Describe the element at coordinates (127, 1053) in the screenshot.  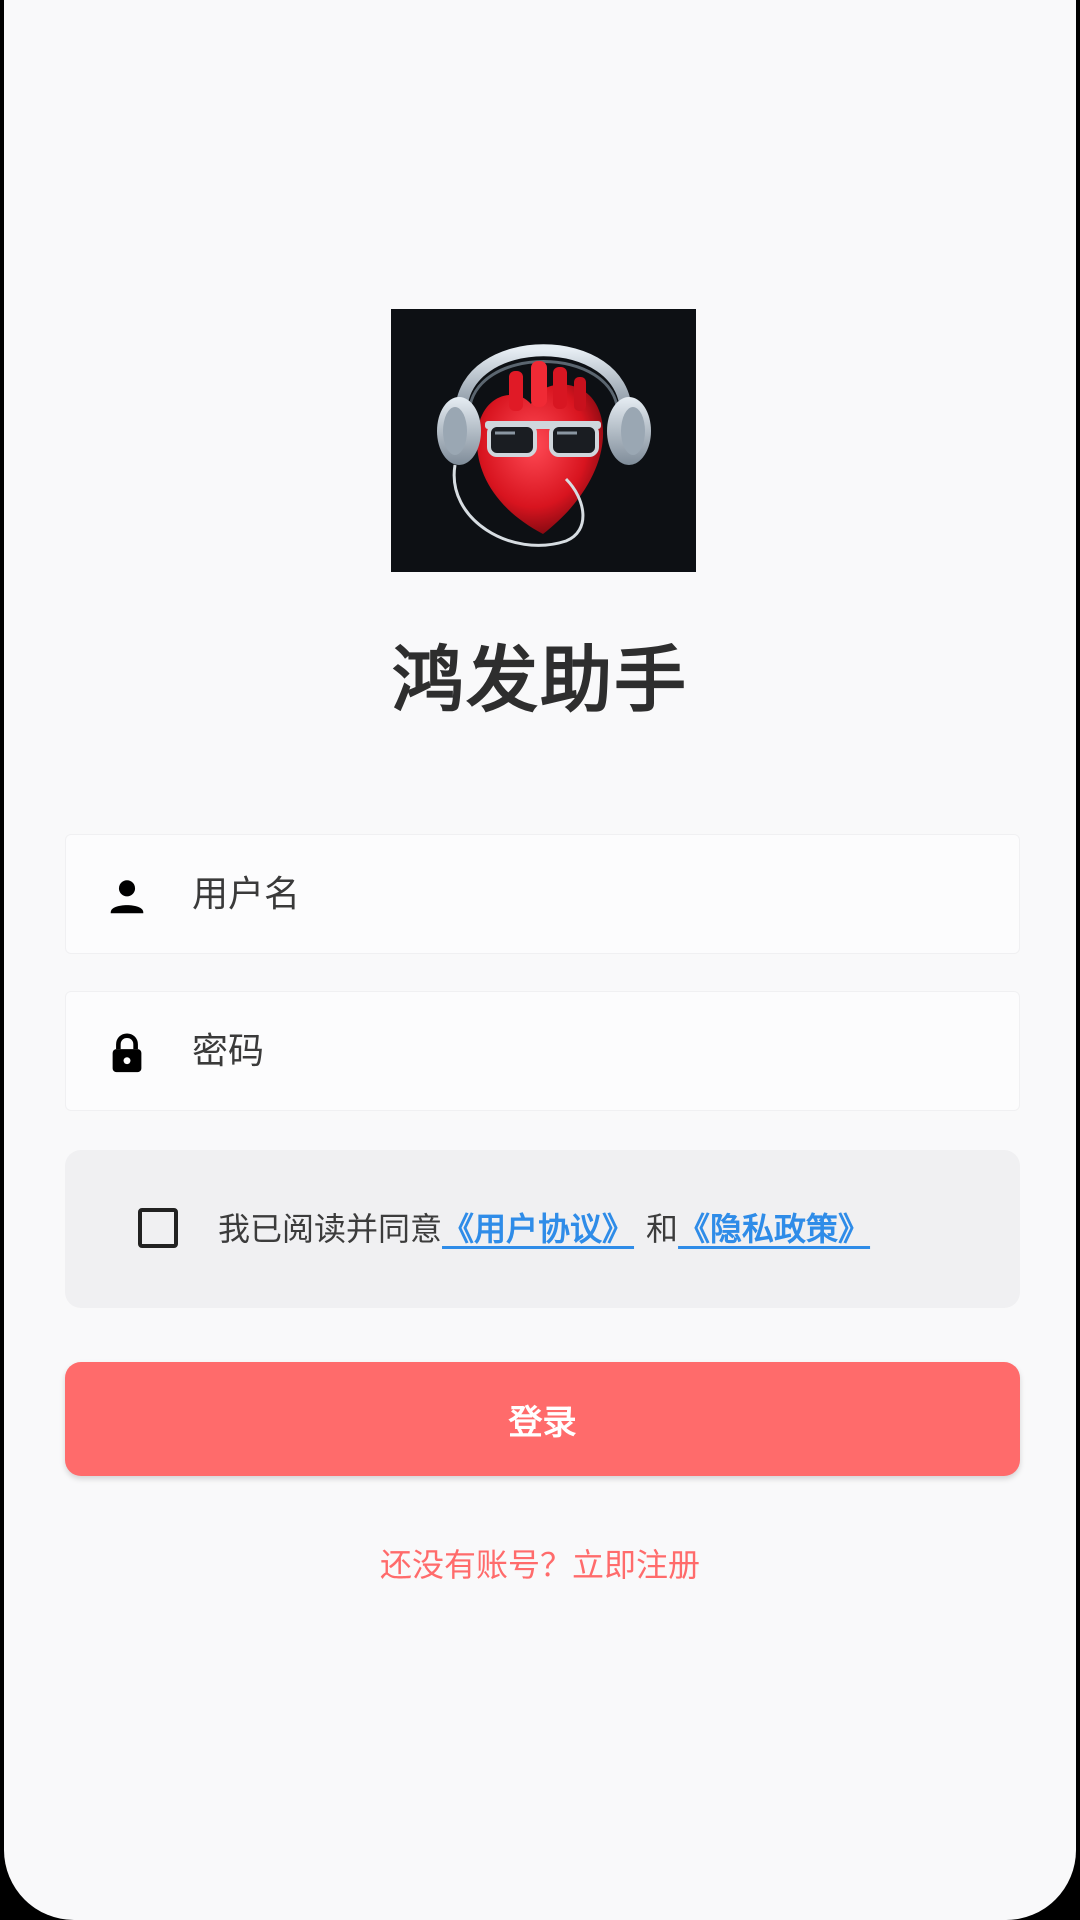
I see `lock-icon` at that location.